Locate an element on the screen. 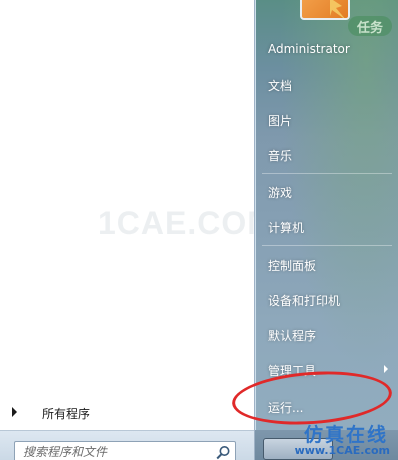 The image size is (398, 460). all-programs-label: 所有程序 is located at coordinates (66, 414).